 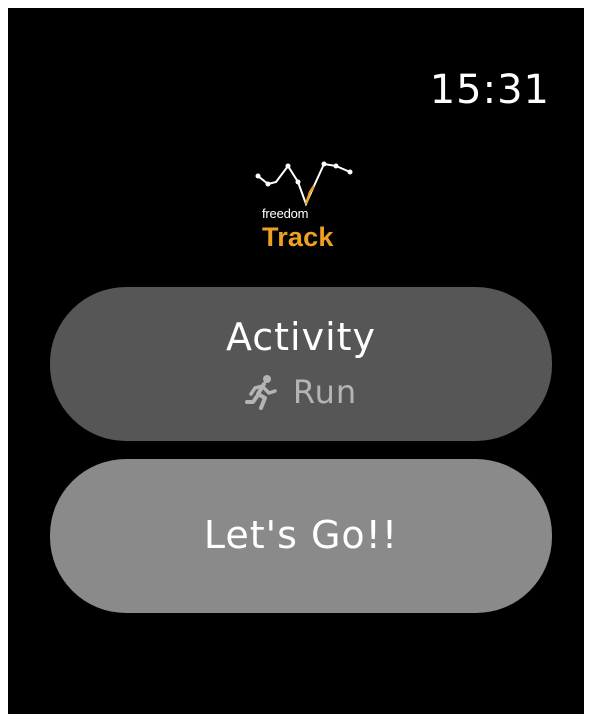 What do you see at coordinates (325, 392) in the screenshot?
I see `activity-value: Run` at bounding box center [325, 392].